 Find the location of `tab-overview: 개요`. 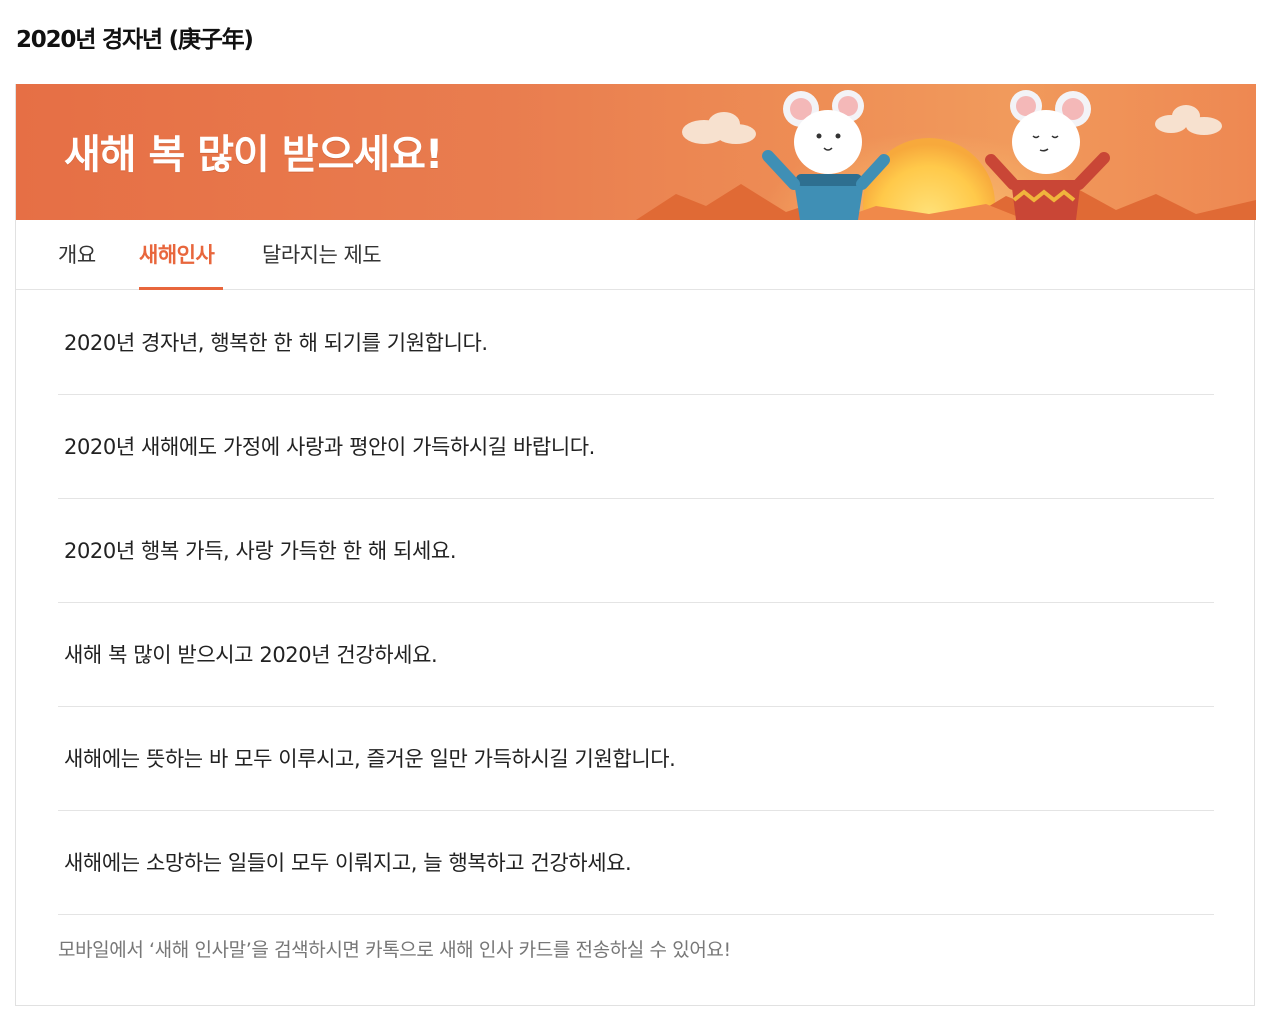

tab-overview: 개요 is located at coordinates (77, 255).